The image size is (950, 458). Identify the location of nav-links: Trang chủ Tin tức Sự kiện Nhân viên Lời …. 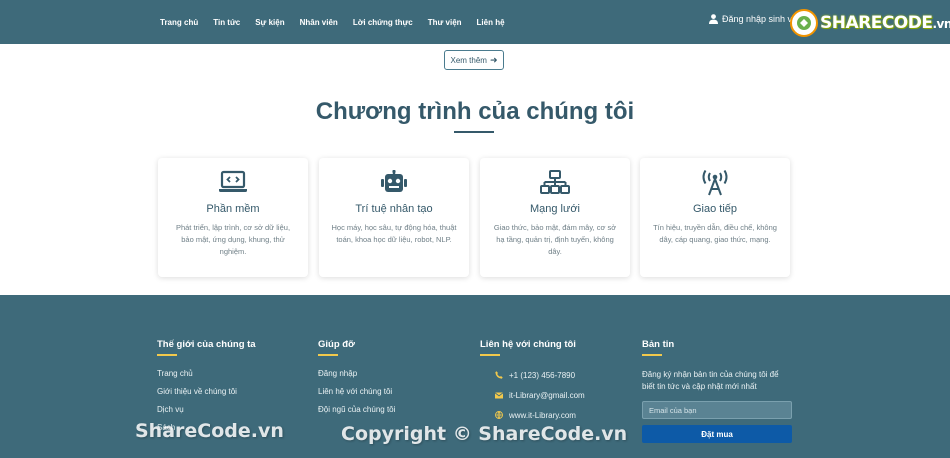
(340, 22).